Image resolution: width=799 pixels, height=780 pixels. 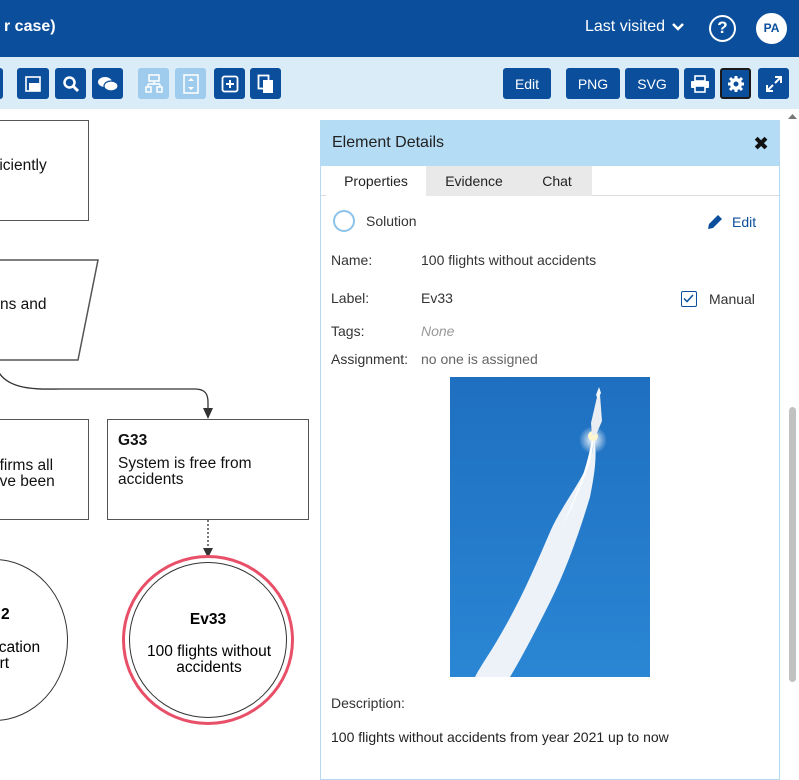 What do you see at coordinates (527, 83) in the screenshot?
I see `edit-button: Edit` at bounding box center [527, 83].